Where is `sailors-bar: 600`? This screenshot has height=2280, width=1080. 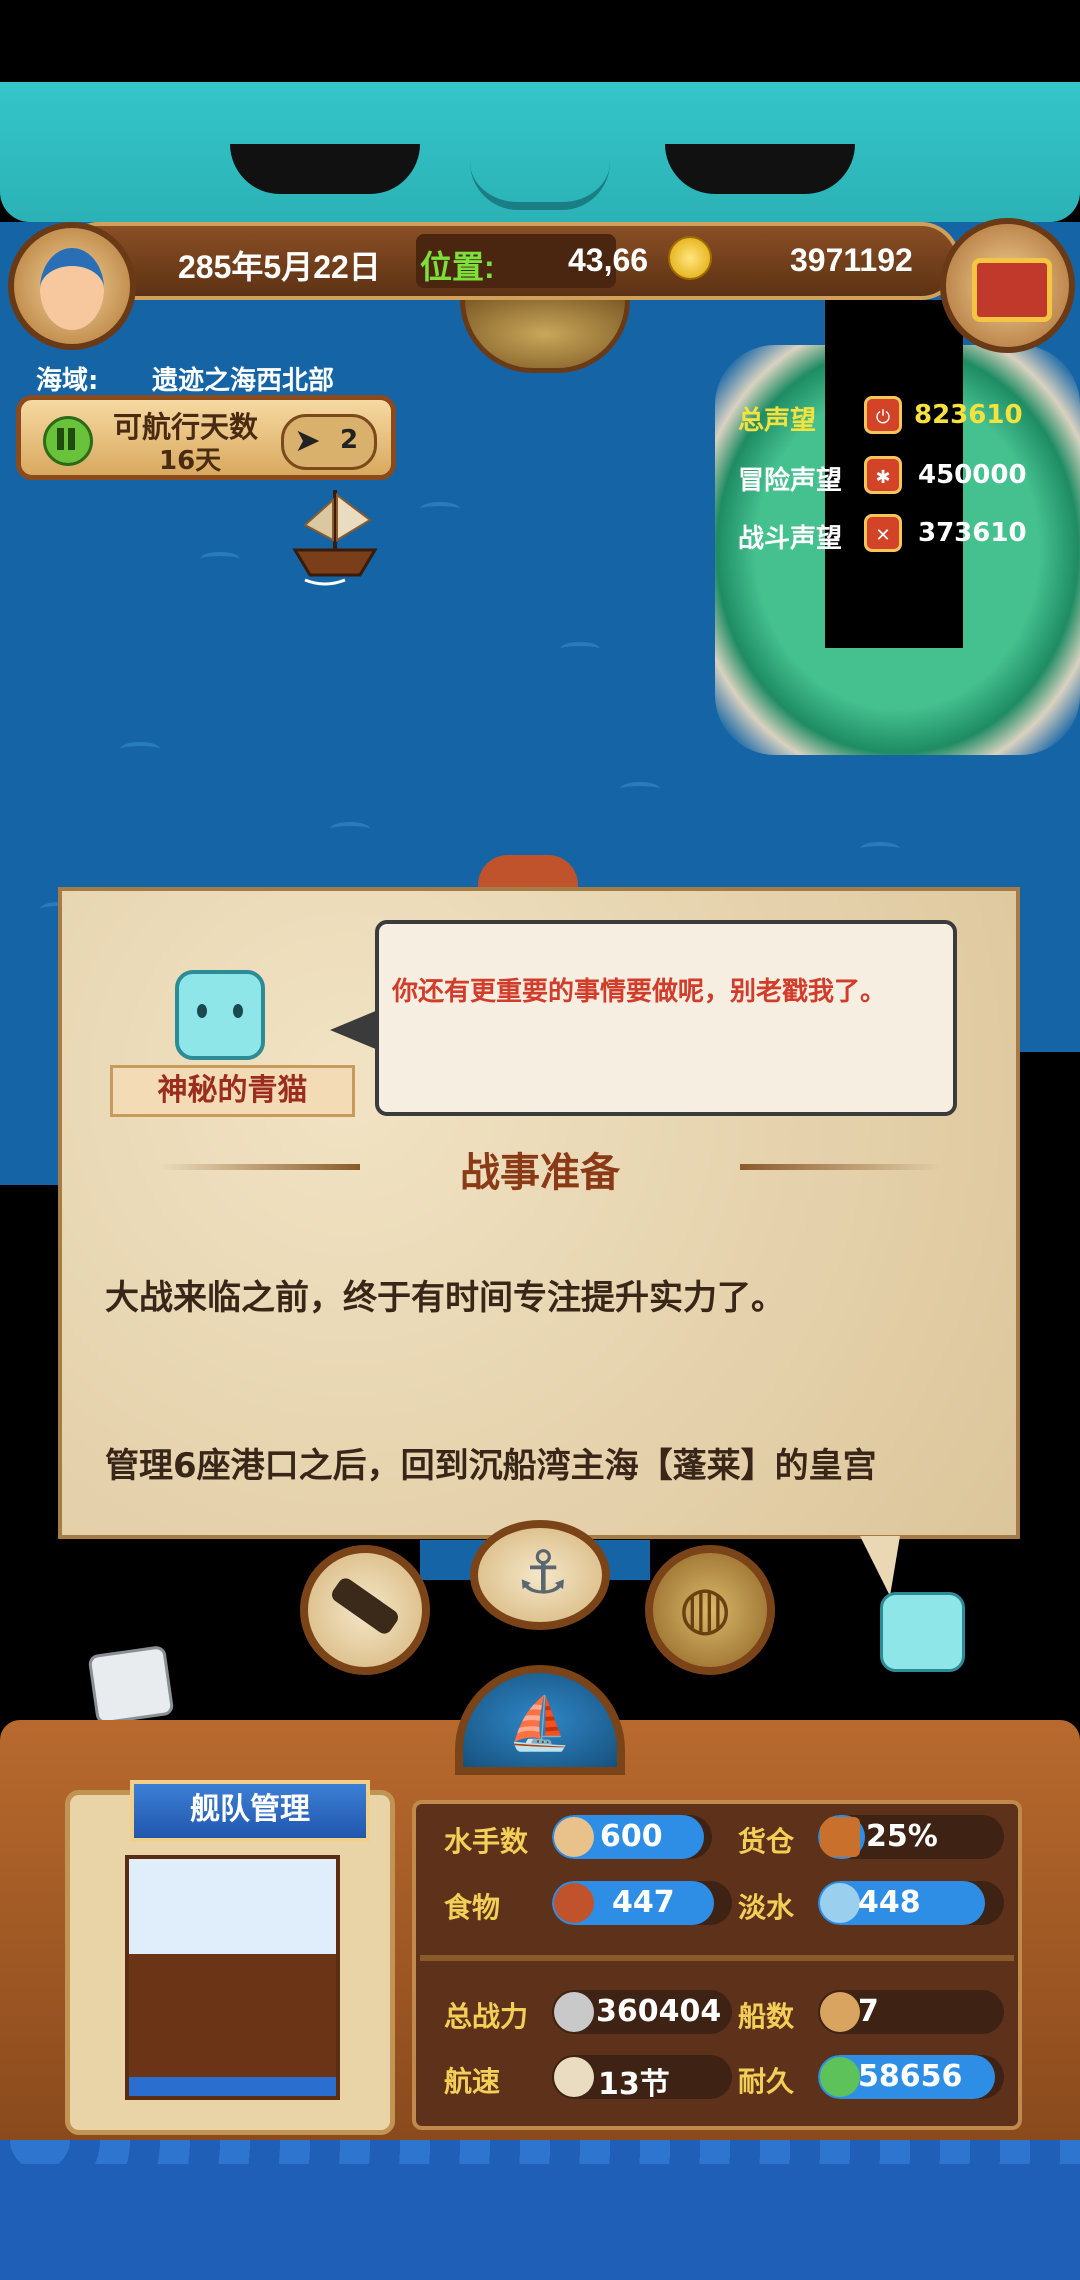
sailors-bar: 600 is located at coordinates (632, 1837).